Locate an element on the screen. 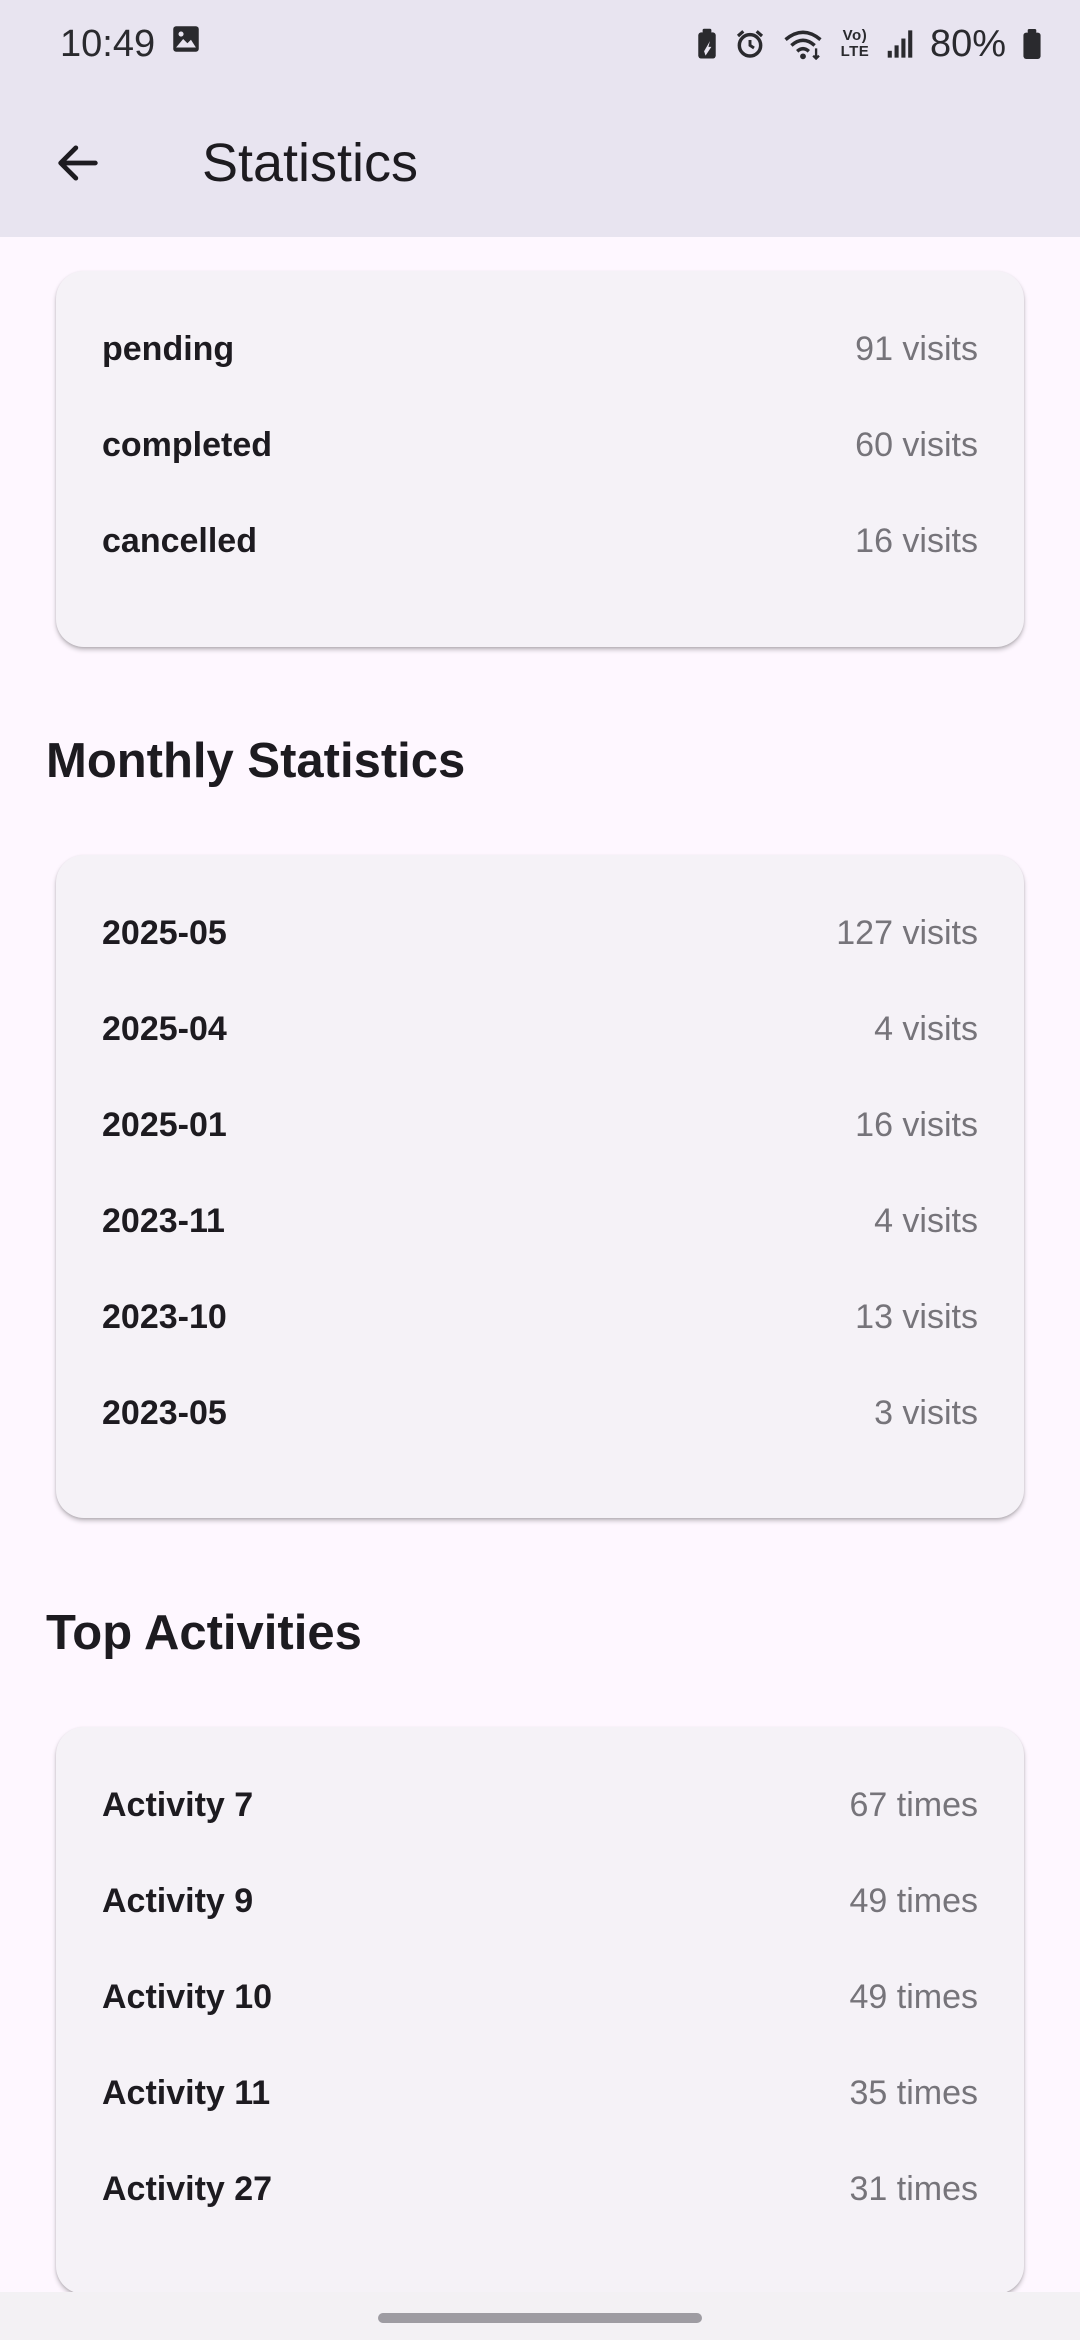  image-icon is located at coordinates (186, 44).